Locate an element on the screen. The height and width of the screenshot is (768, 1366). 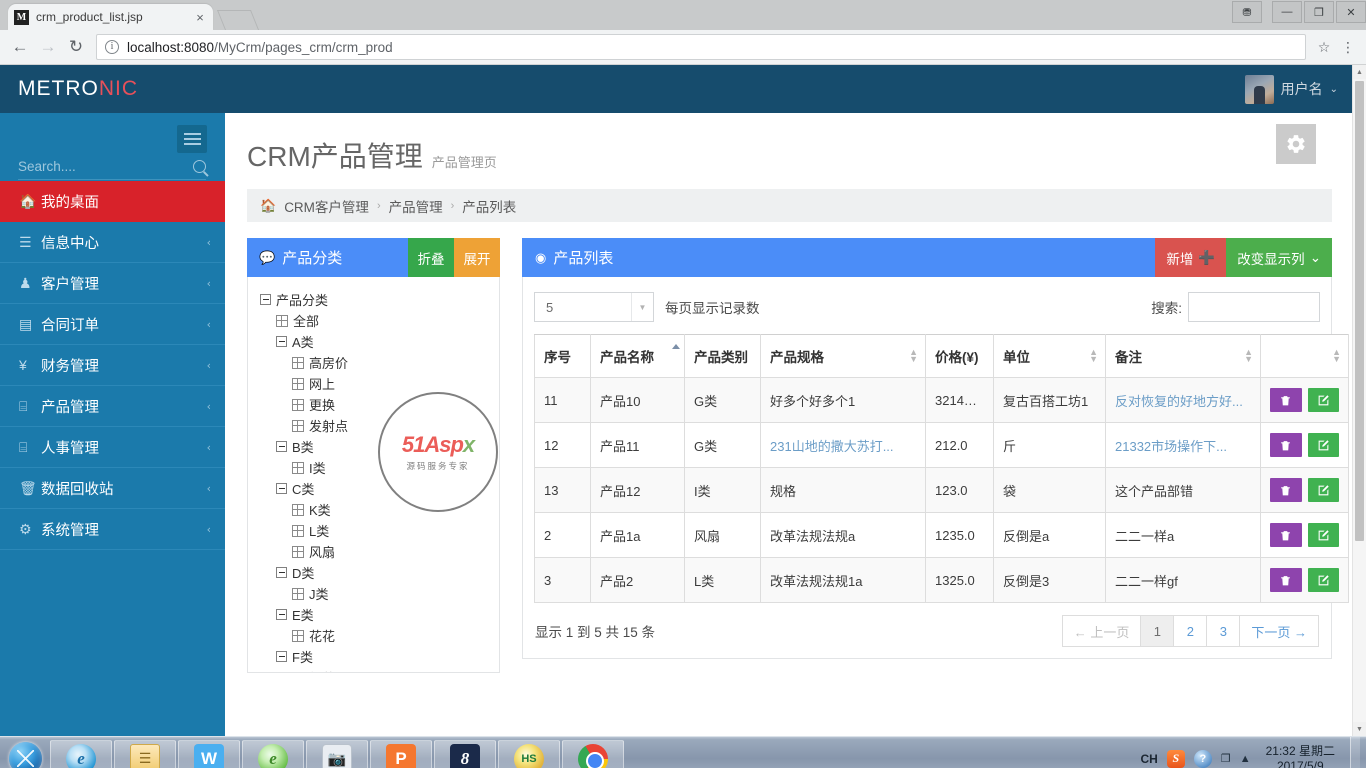
new-tab-button is located at coordinates (238, 20).